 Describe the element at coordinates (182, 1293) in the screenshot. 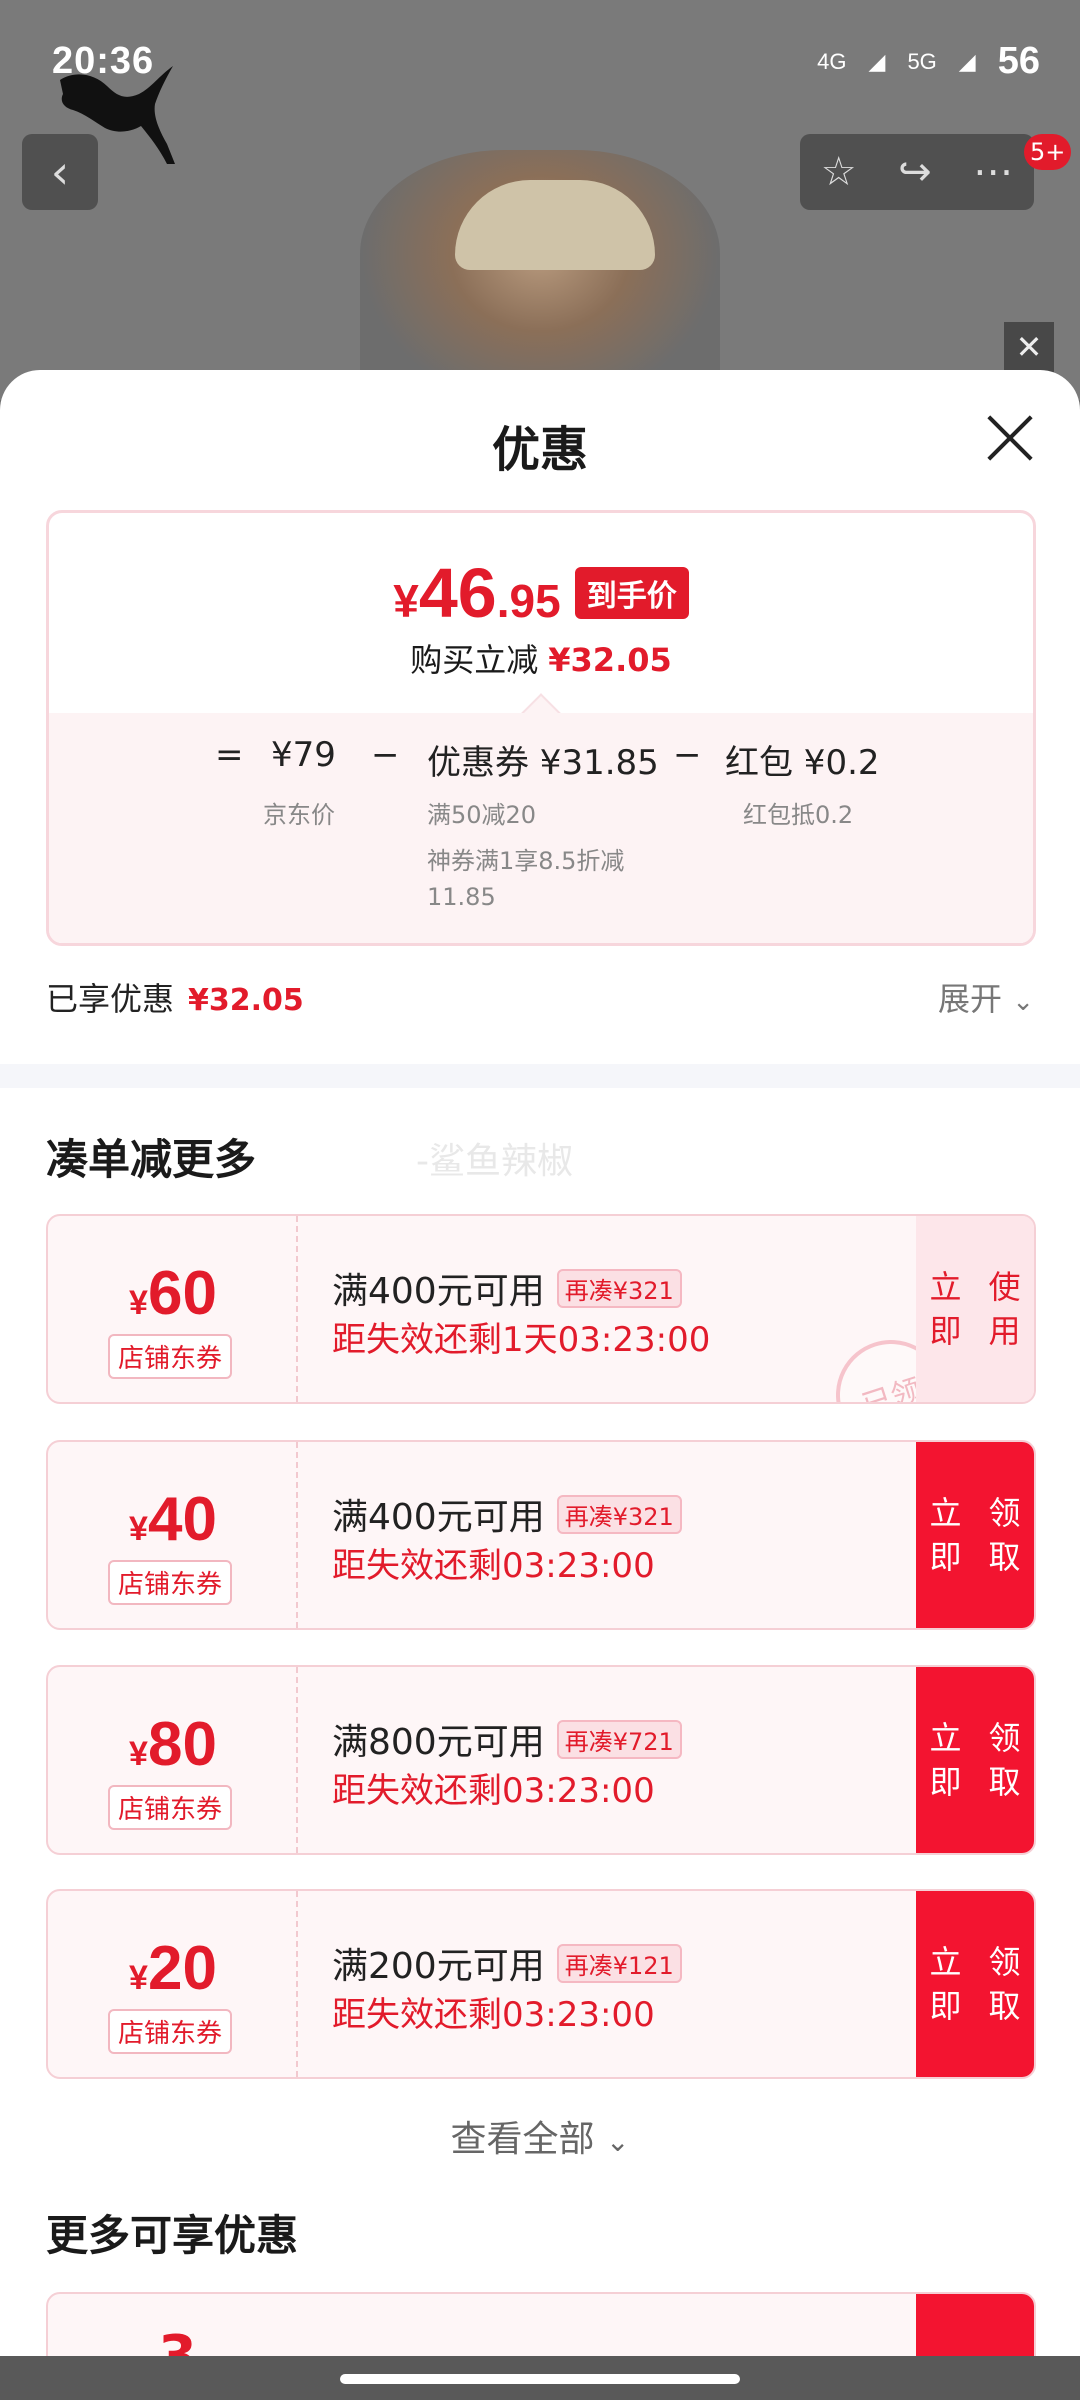

I see `coupon-value: 60` at that location.